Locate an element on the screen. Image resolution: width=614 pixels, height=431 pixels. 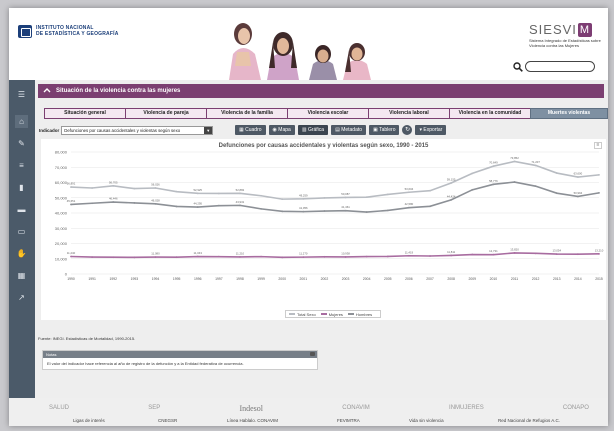
refresh-icon: ↻ is located at coordinates (407, 130).